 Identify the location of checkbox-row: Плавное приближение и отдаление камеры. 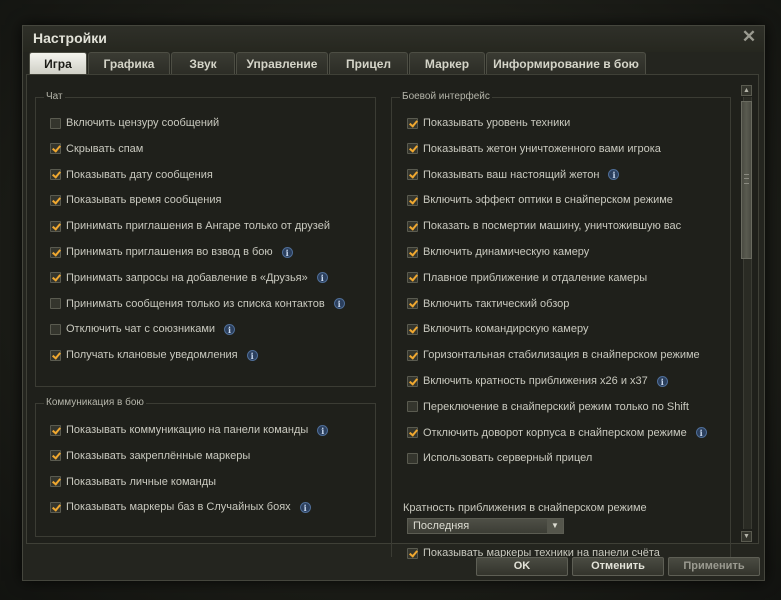
(527, 278).